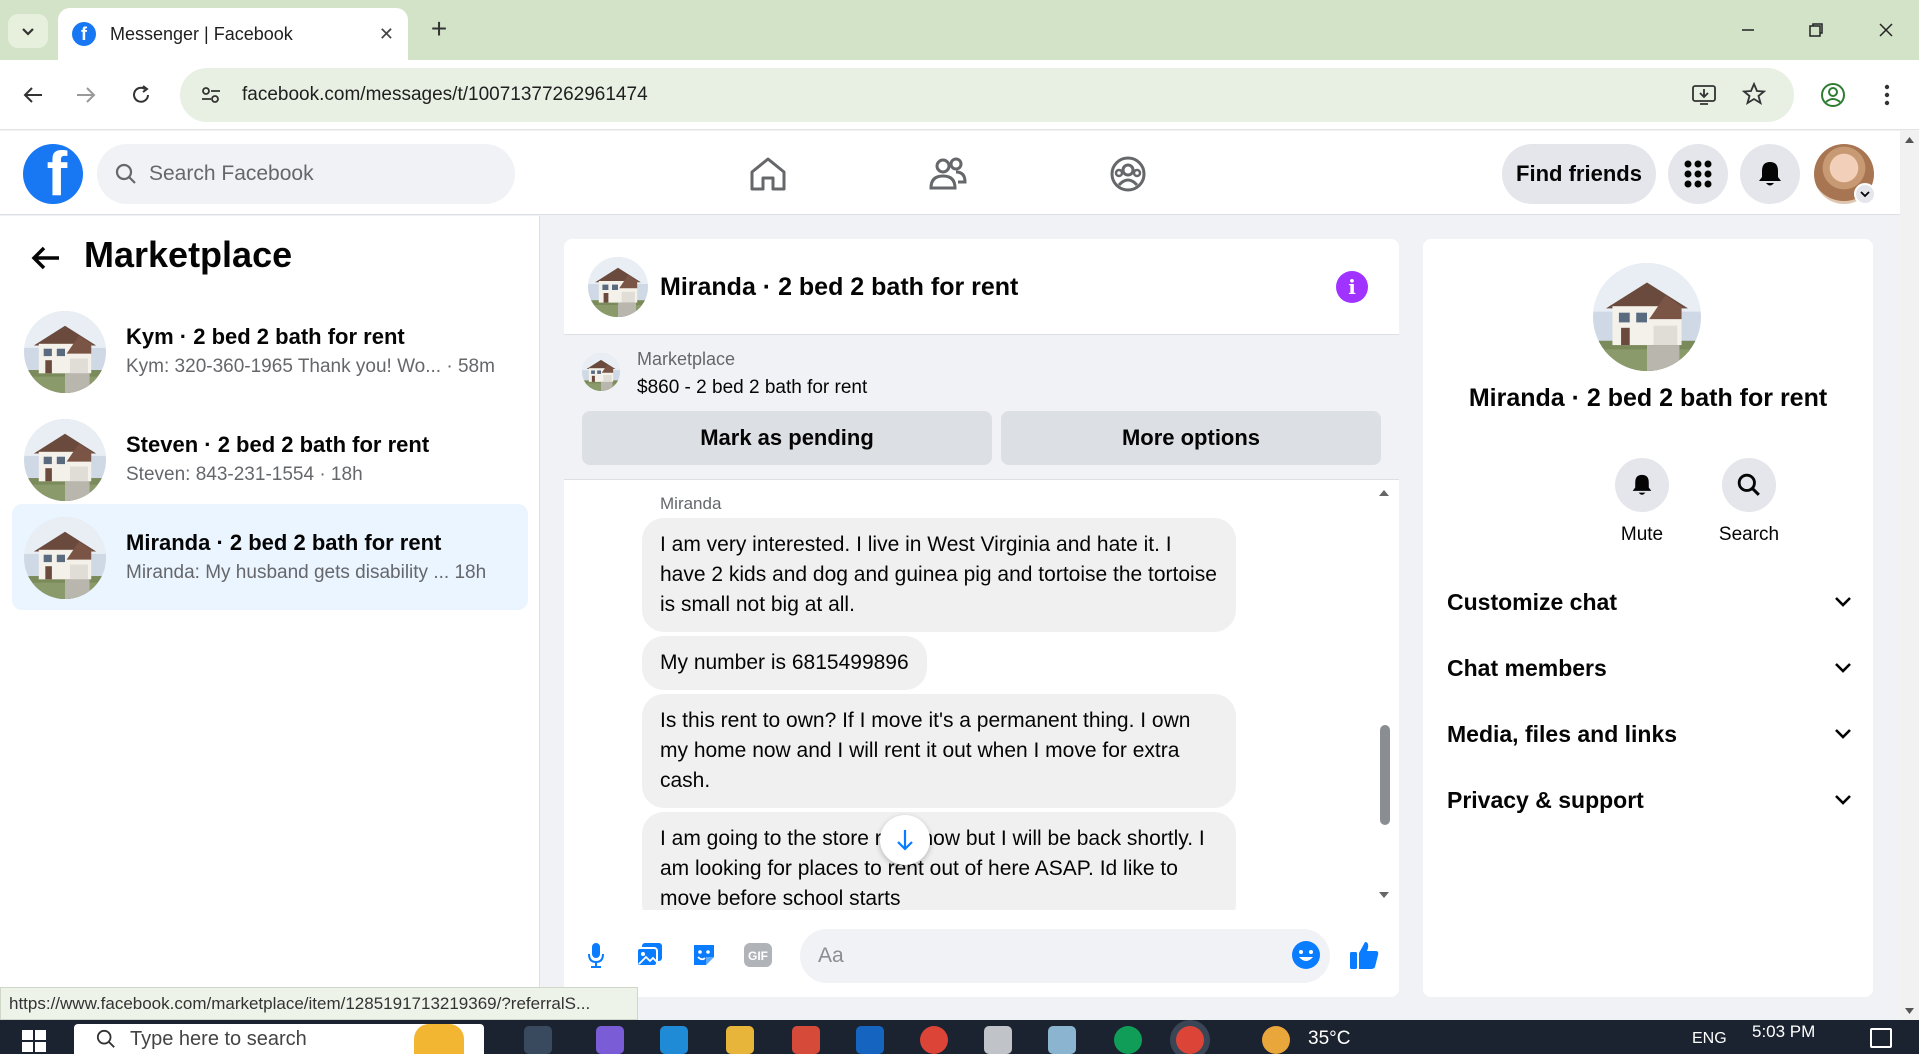 The height and width of the screenshot is (1054, 1919). What do you see at coordinates (105, 1038) in the screenshot?
I see `search-icon` at bounding box center [105, 1038].